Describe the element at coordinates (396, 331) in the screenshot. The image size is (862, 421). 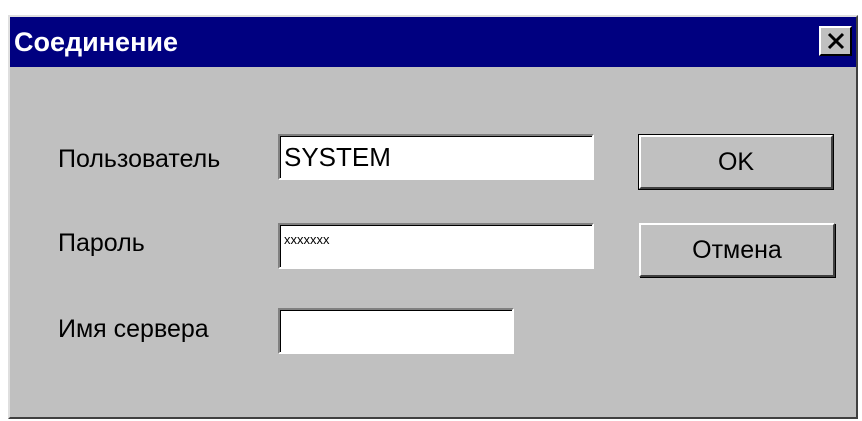
I see `server-input` at that location.